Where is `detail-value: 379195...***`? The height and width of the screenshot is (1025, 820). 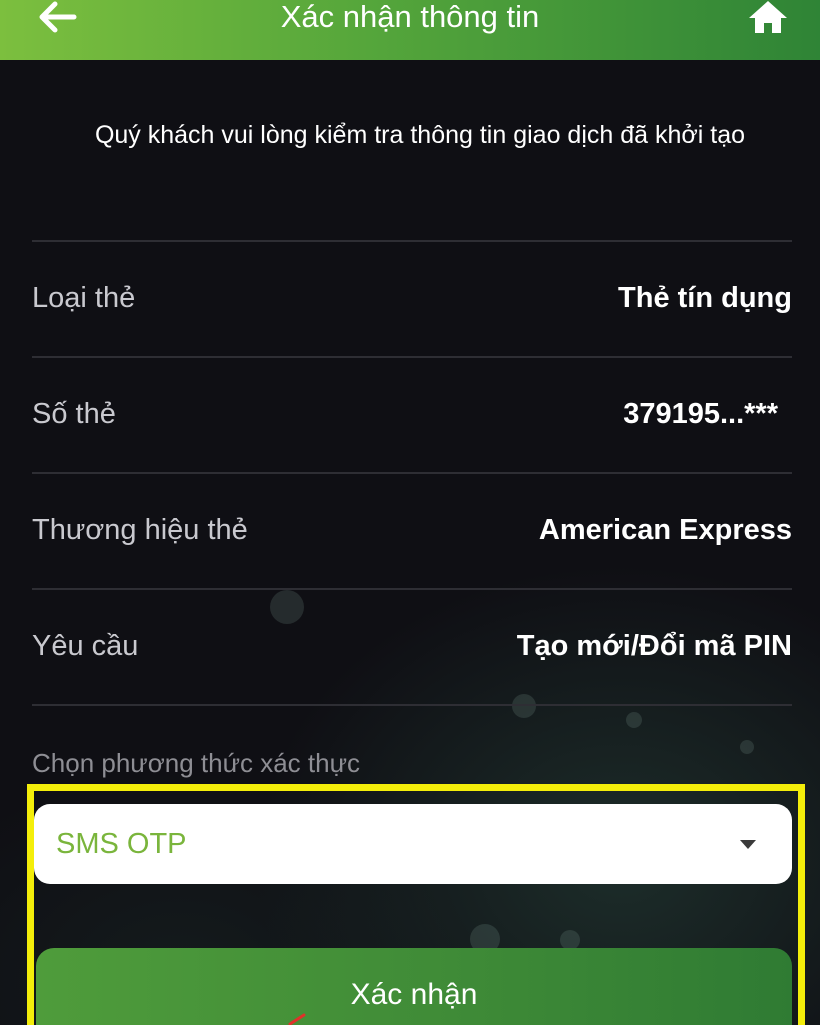 detail-value: 379195...*** is located at coordinates (700, 413).